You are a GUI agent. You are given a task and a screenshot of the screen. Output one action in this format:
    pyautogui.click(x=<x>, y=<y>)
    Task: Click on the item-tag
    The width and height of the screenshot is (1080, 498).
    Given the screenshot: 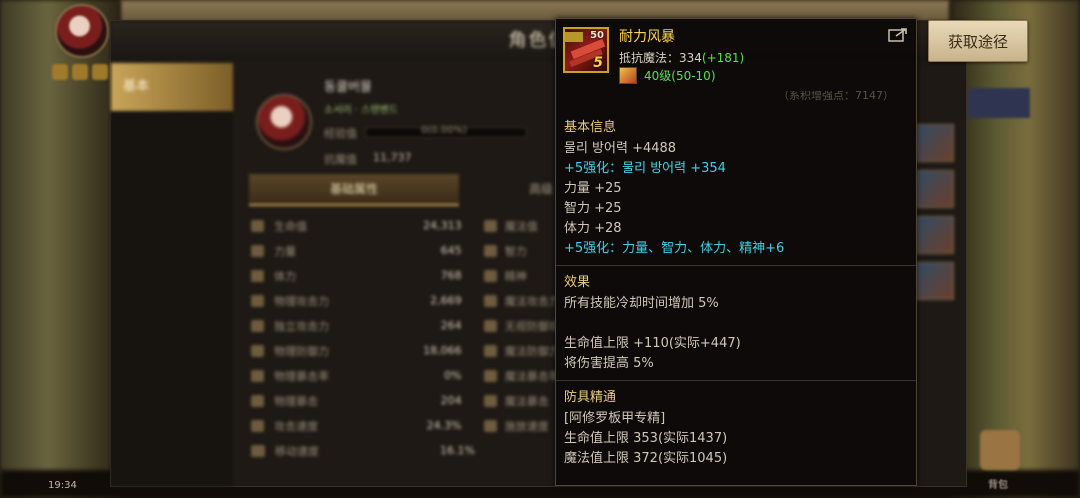 What is the action you would take?
    pyautogui.click(x=574, y=37)
    